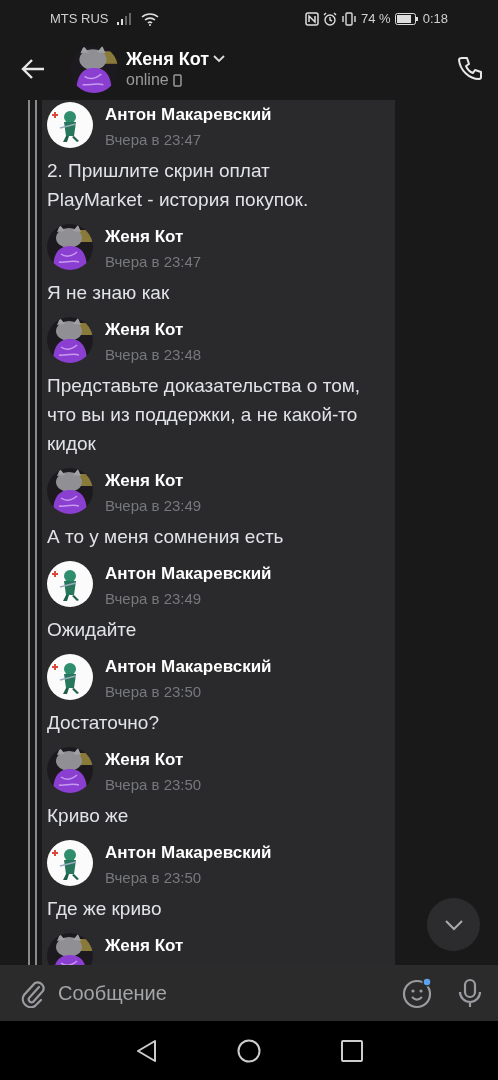 Image resolution: width=498 pixels, height=1080 pixels. What do you see at coordinates (249, 1050) in the screenshot?
I see `home-button` at bounding box center [249, 1050].